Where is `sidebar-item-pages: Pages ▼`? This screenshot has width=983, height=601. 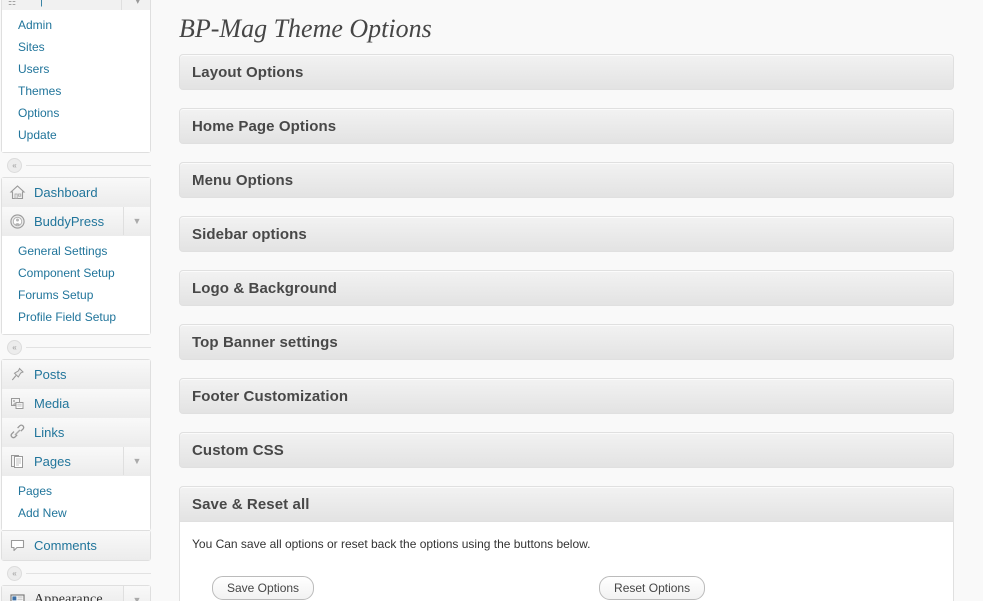
sidebar-item-pages: Pages ▼ is located at coordinates (76, 461).